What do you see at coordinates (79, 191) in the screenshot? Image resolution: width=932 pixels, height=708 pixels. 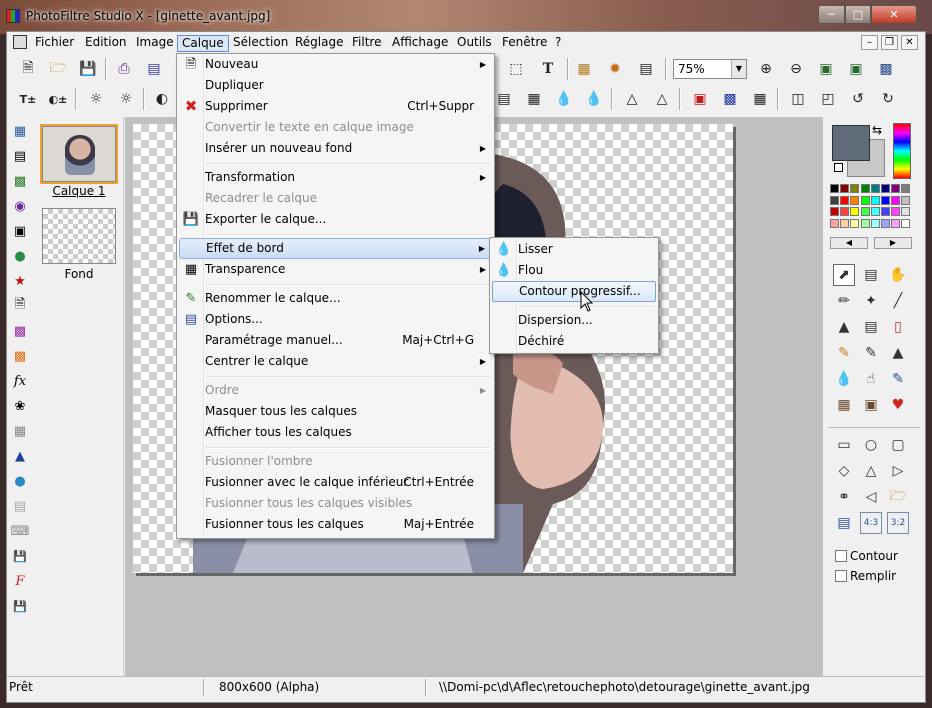 I see `layer-name-calque-1: Calque 1` at bounding box center [79, 191].